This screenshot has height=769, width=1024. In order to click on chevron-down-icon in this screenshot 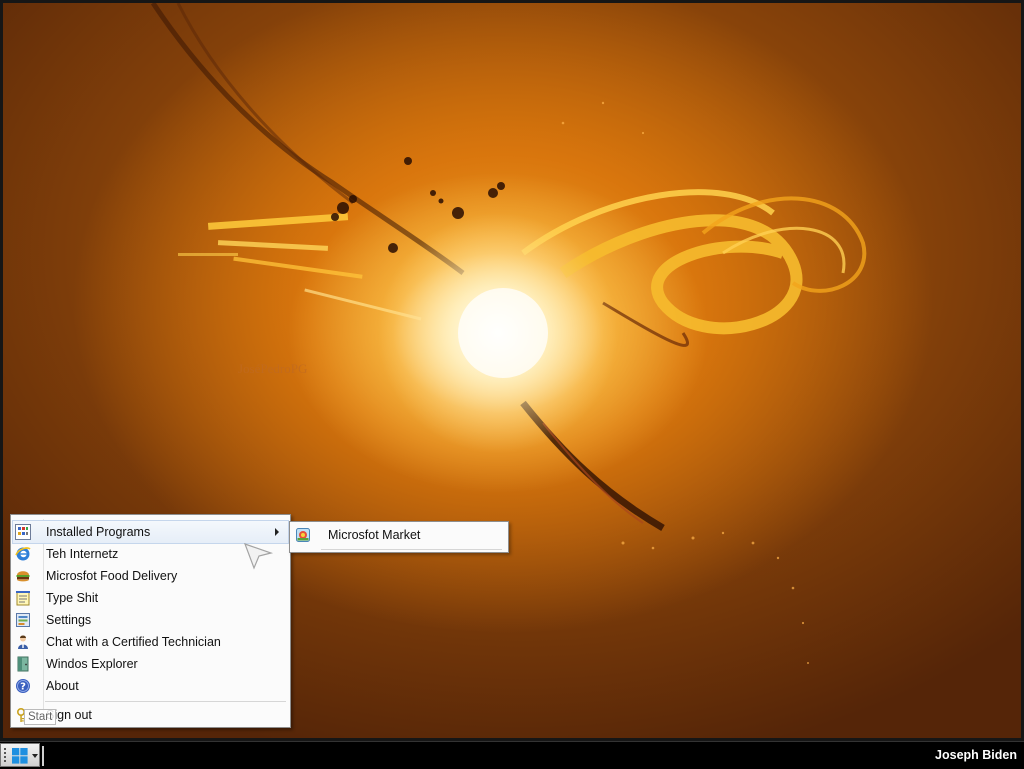, I will do `click(35, 756)`.